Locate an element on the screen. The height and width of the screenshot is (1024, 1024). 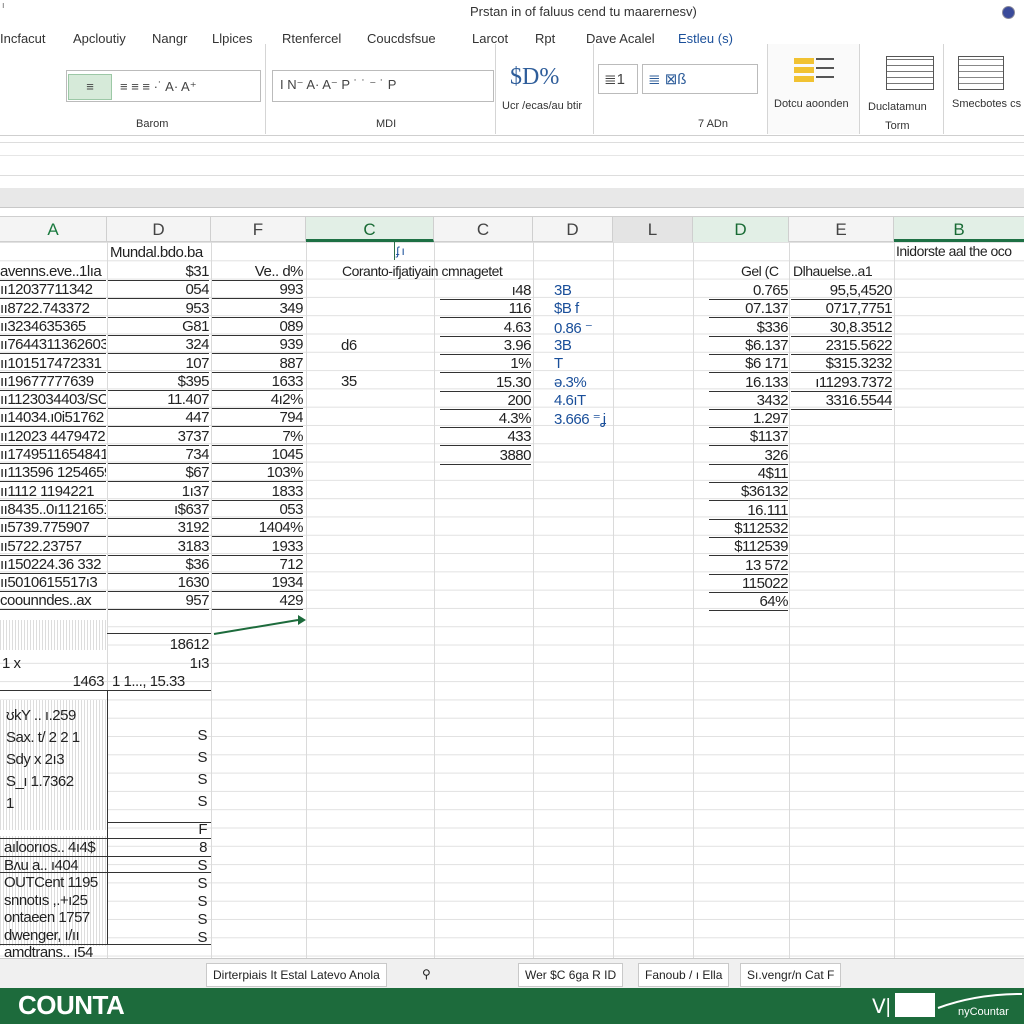
cell: snnotıs ,.+ı25 is located at coordinates (54, 900).